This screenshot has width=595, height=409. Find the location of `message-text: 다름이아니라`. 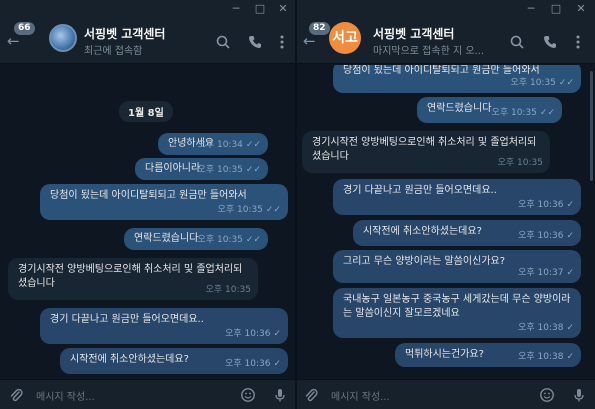

message-text: 다름이아니라 is located at coordinates (173, 168).